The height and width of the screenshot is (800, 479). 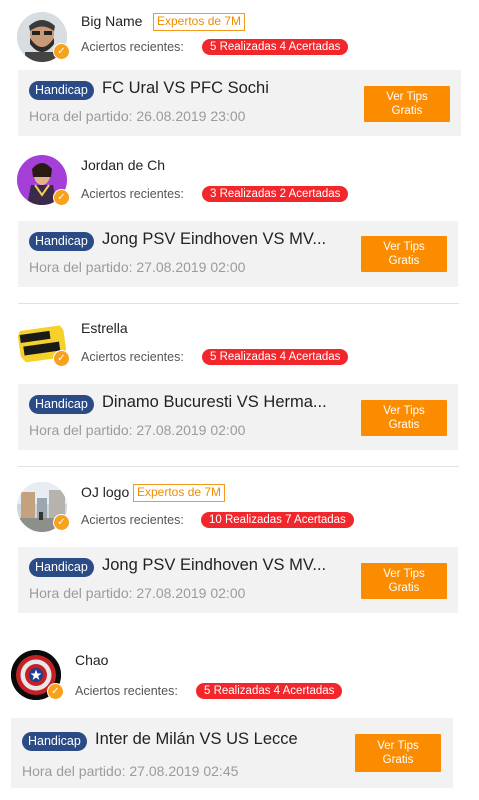 What do you see at coordinates (185, 88) in the screenshot?
I see `match-title: FC Ural VS PFC Sochi` at bounding box center [185, 88].